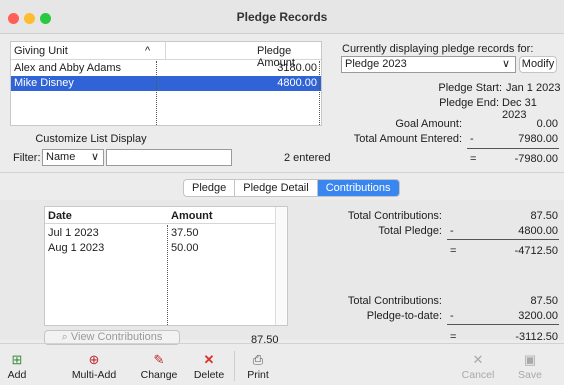 The height and width of the screenshot is (385, 564). Describe the element at coordinates (166, 233) in the screenshot. I see `contribution-row: Jul 1 2023 37.50` at that location.